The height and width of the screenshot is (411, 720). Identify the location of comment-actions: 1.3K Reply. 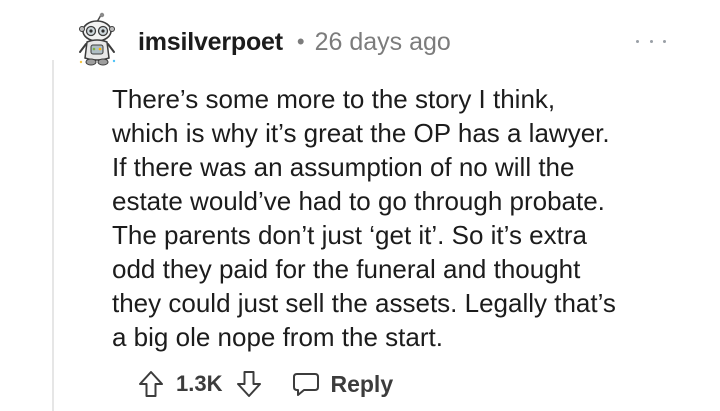
(265, 384).